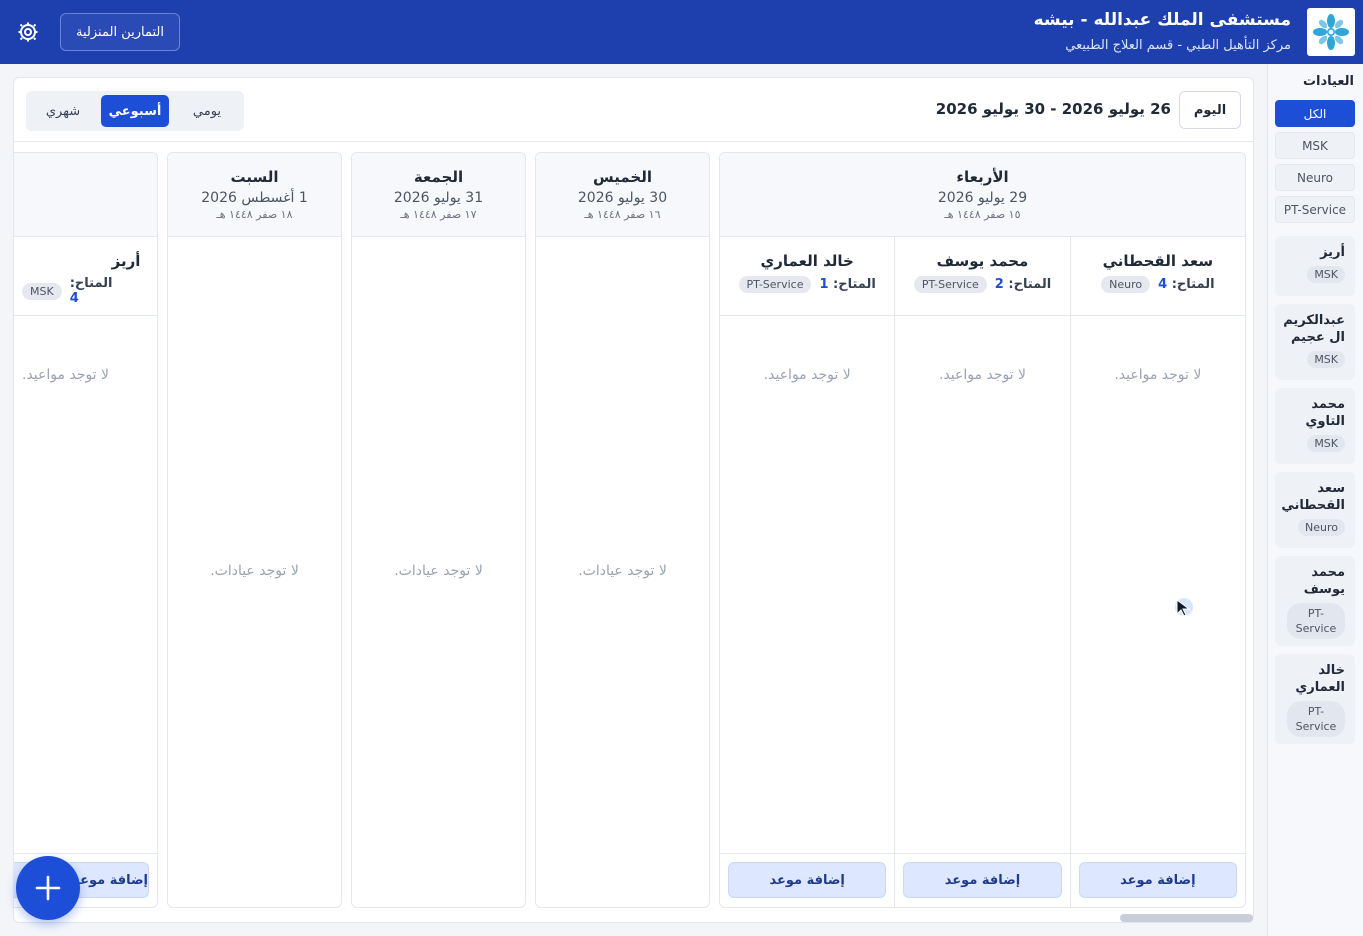 The width and height of the screenshot is (1363, 936). What do you see at coordinates (622, 198) in the screenshot?
I see `gregorian-date: 30 يوليو 2026` at bounding box center [622, 198].